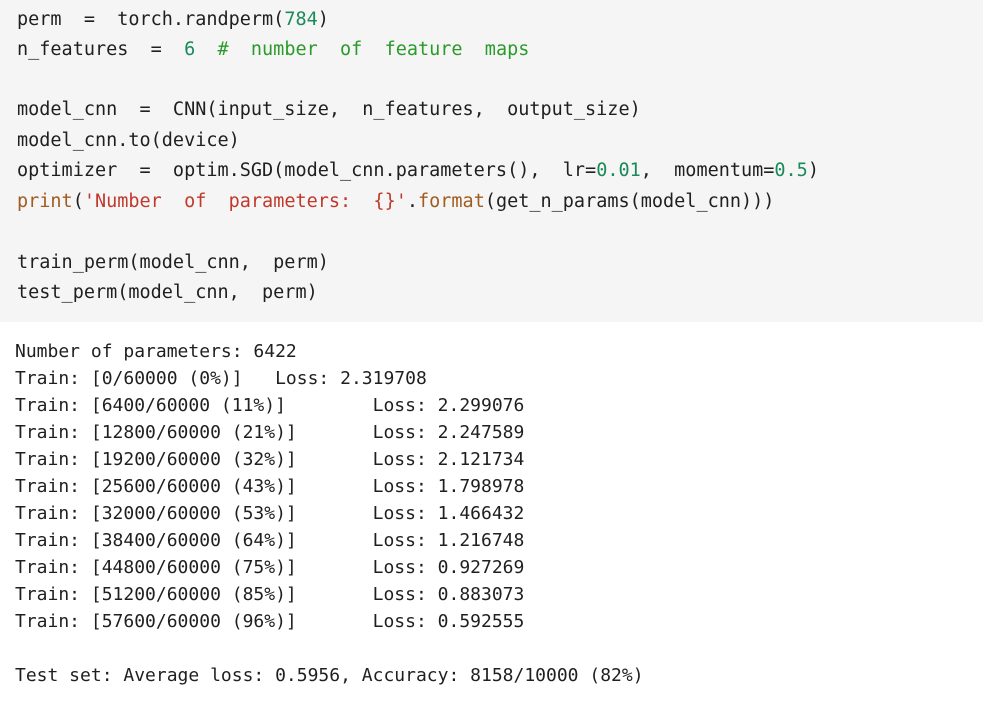 This screenshot has width=983, height=714. I want to click on code-line-1: perm = torch.randperm(784), so click(173, 20).